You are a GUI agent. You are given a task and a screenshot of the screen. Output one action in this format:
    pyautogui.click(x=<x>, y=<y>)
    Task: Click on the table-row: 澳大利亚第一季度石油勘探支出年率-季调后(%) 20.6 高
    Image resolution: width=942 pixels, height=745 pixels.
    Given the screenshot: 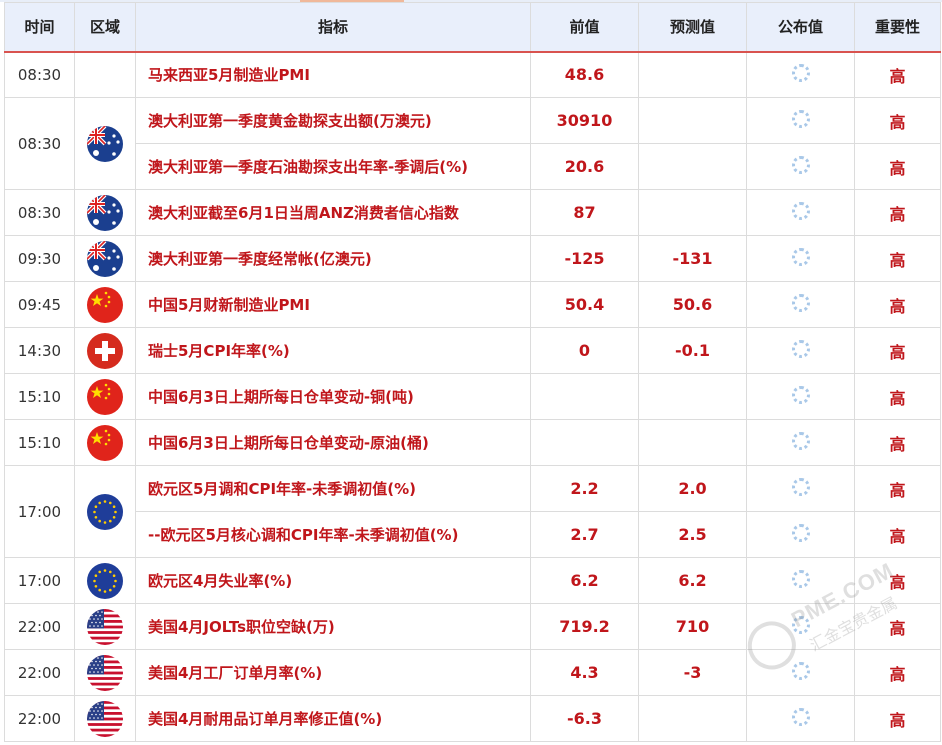 What is the action you would take?
    pyautogui.click(x=473, y=166)
    